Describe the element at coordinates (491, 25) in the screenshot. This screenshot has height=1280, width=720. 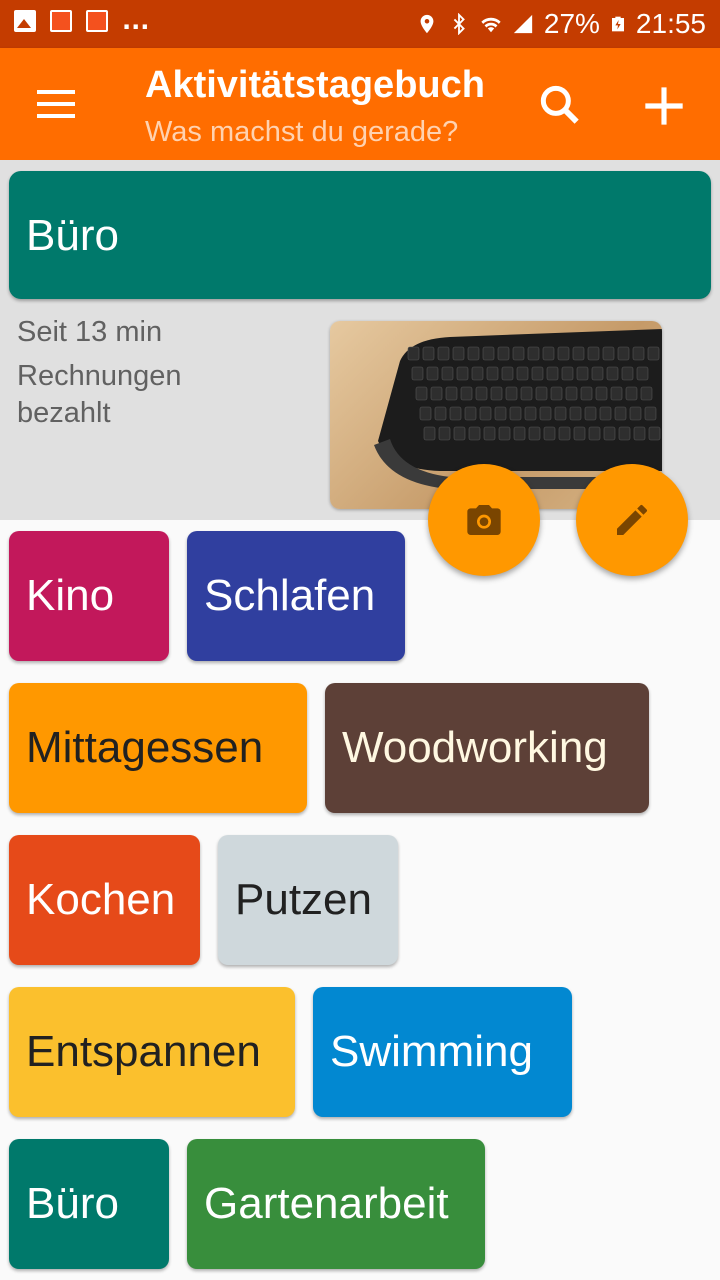
I see `wifi-icon` at that location.